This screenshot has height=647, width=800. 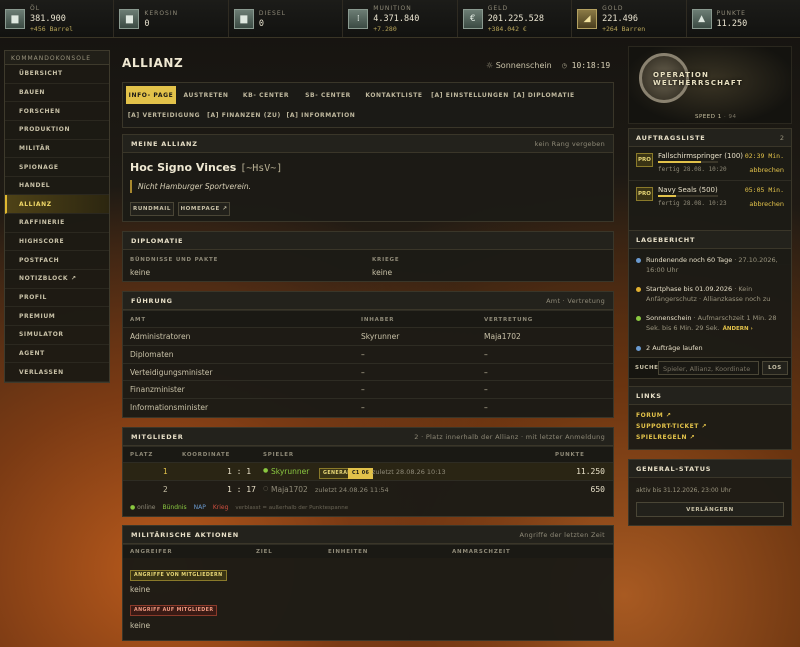 What do you see at coordinates (174, 610) in the screenshot?
I see `attacks-on-members-tag: ANGRIFF AUF MITGLIEDER` at bounding box center [174, 610].